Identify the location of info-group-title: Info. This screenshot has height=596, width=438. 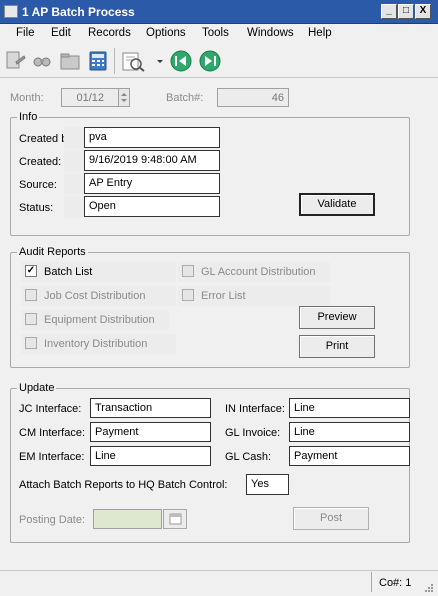
(28, 117).